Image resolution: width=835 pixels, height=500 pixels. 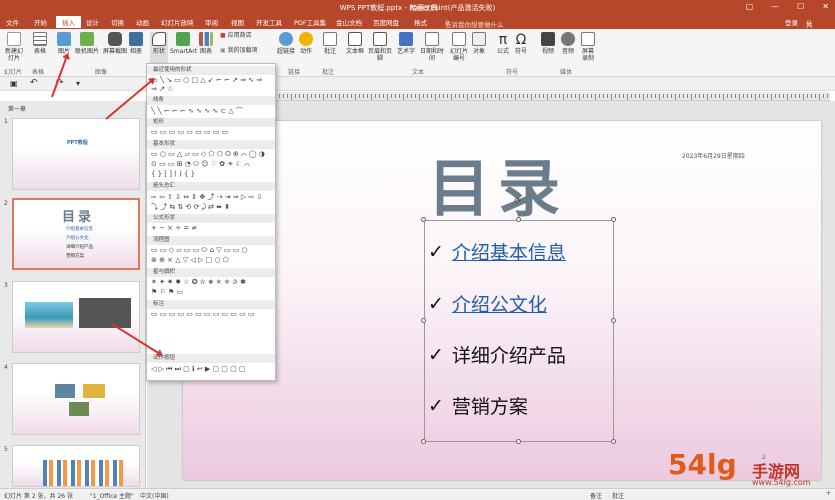 I want to click on shape-row: ⚑⚐⚑▭, so click(x=211, y=292).